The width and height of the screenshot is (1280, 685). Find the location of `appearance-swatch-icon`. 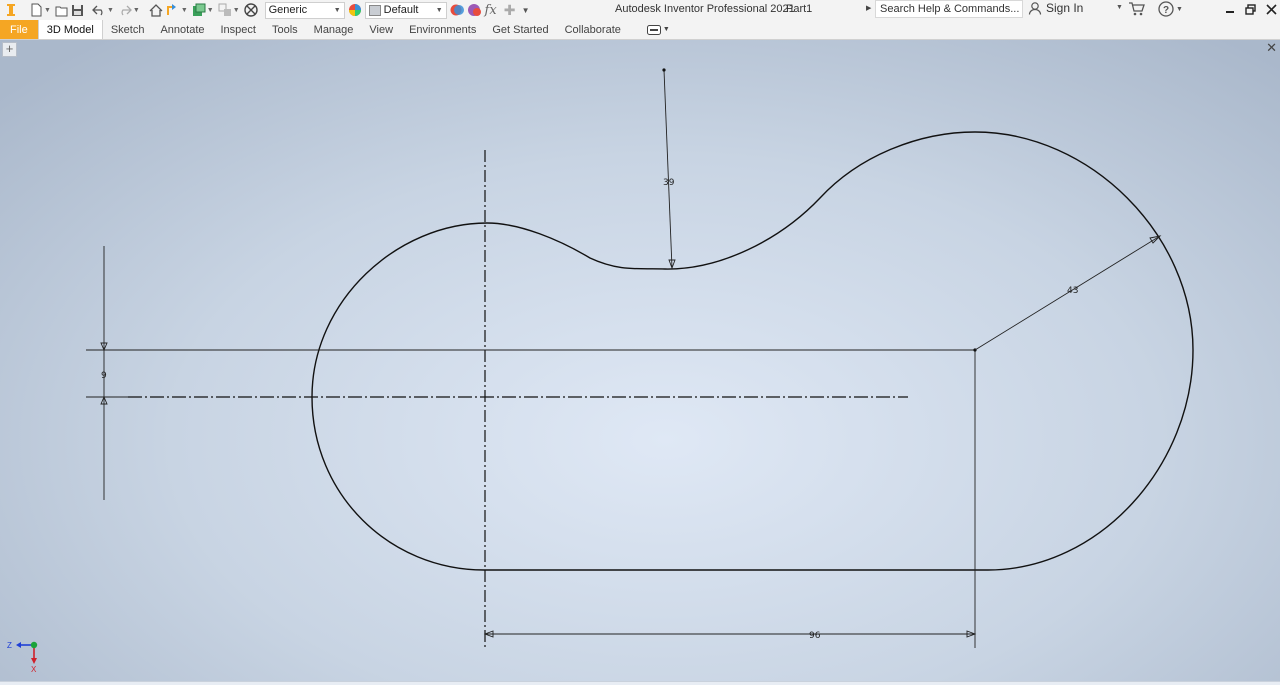

appearance-swatch-icon is located at coordinates (374, 10).